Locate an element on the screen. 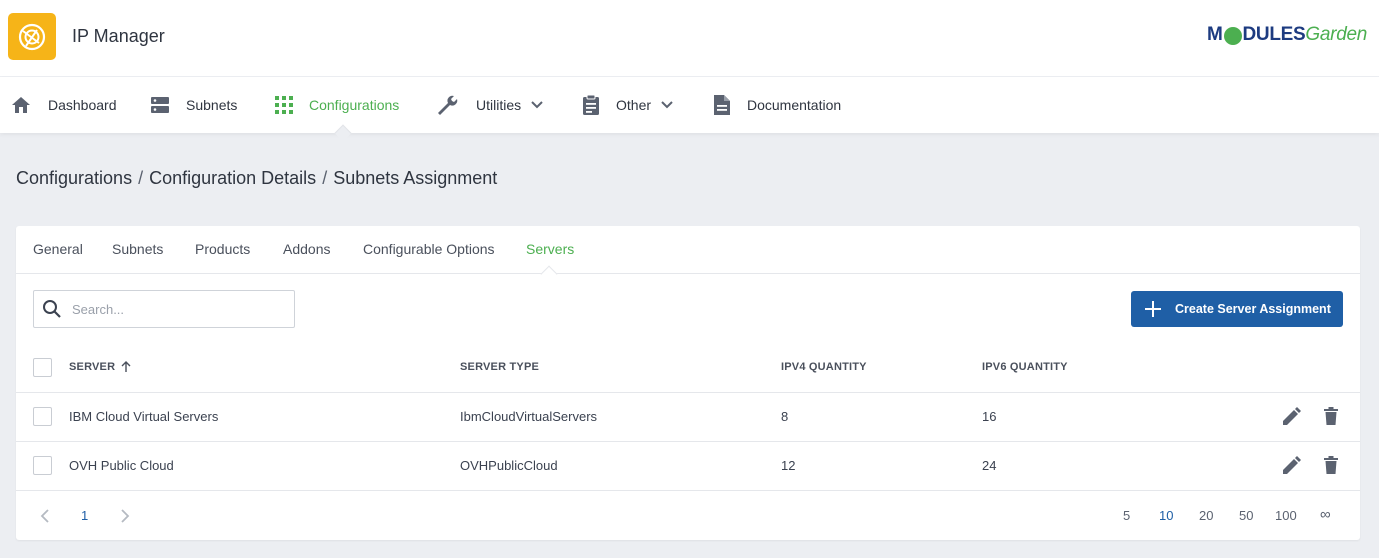  nav-item-other: Other is located at coordinates (627, 105).